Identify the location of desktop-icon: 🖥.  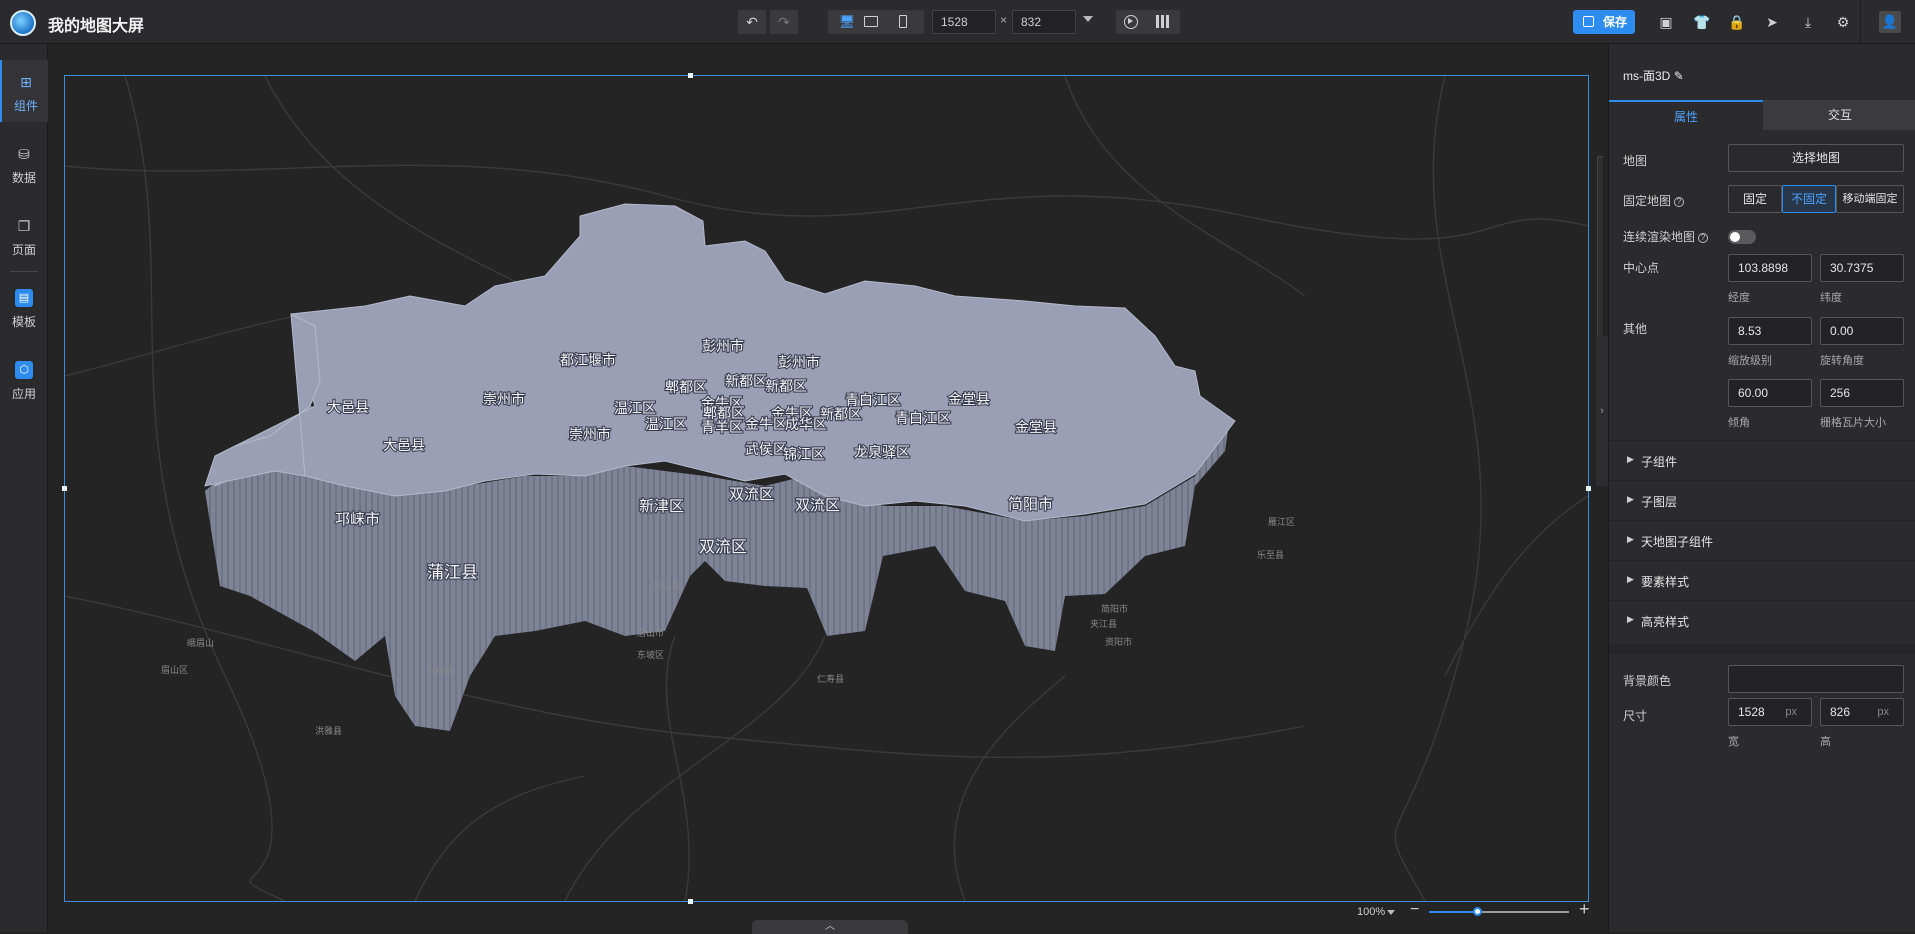
(847, 22).